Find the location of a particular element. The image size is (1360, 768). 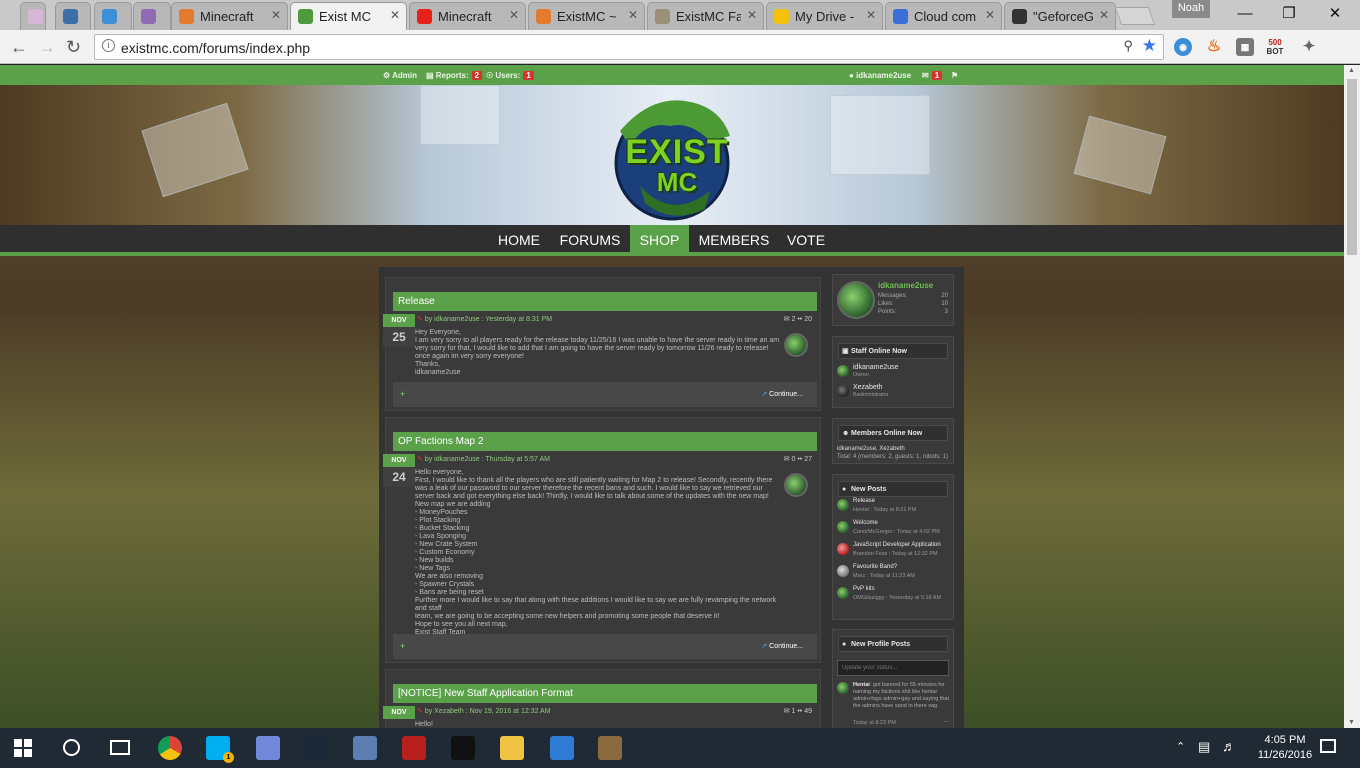

thread-author: by Xezabeth : Nov 19, 2016 at 12:32 AM is located at coordinates (488, 711).